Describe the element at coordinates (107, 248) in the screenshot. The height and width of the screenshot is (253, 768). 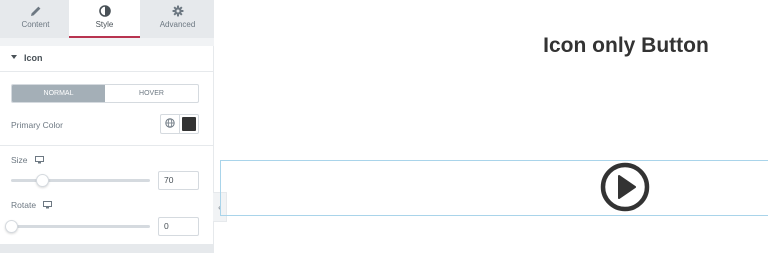
I see `panel-bottom-strip` at that location.